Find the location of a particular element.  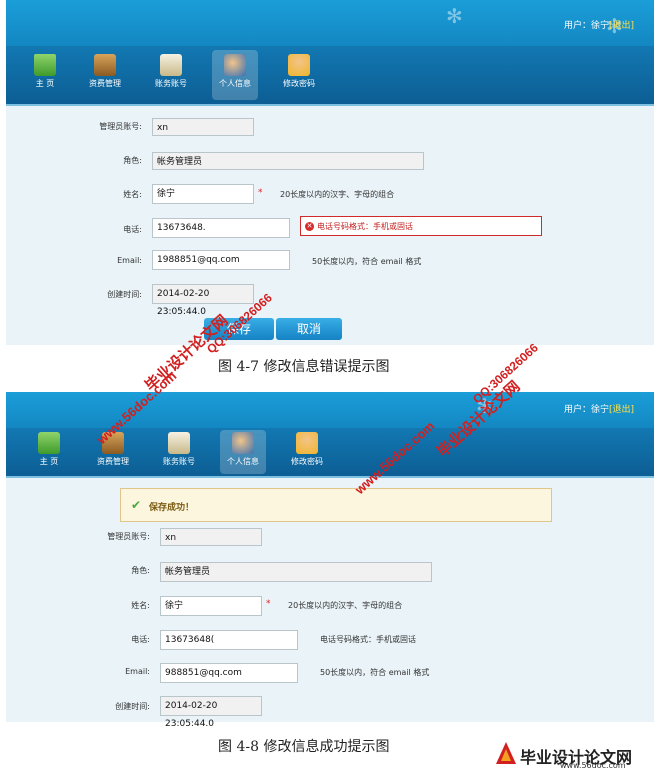

save-success-alert: ✔ 保存成功！ is located at coordinates (336, 505).